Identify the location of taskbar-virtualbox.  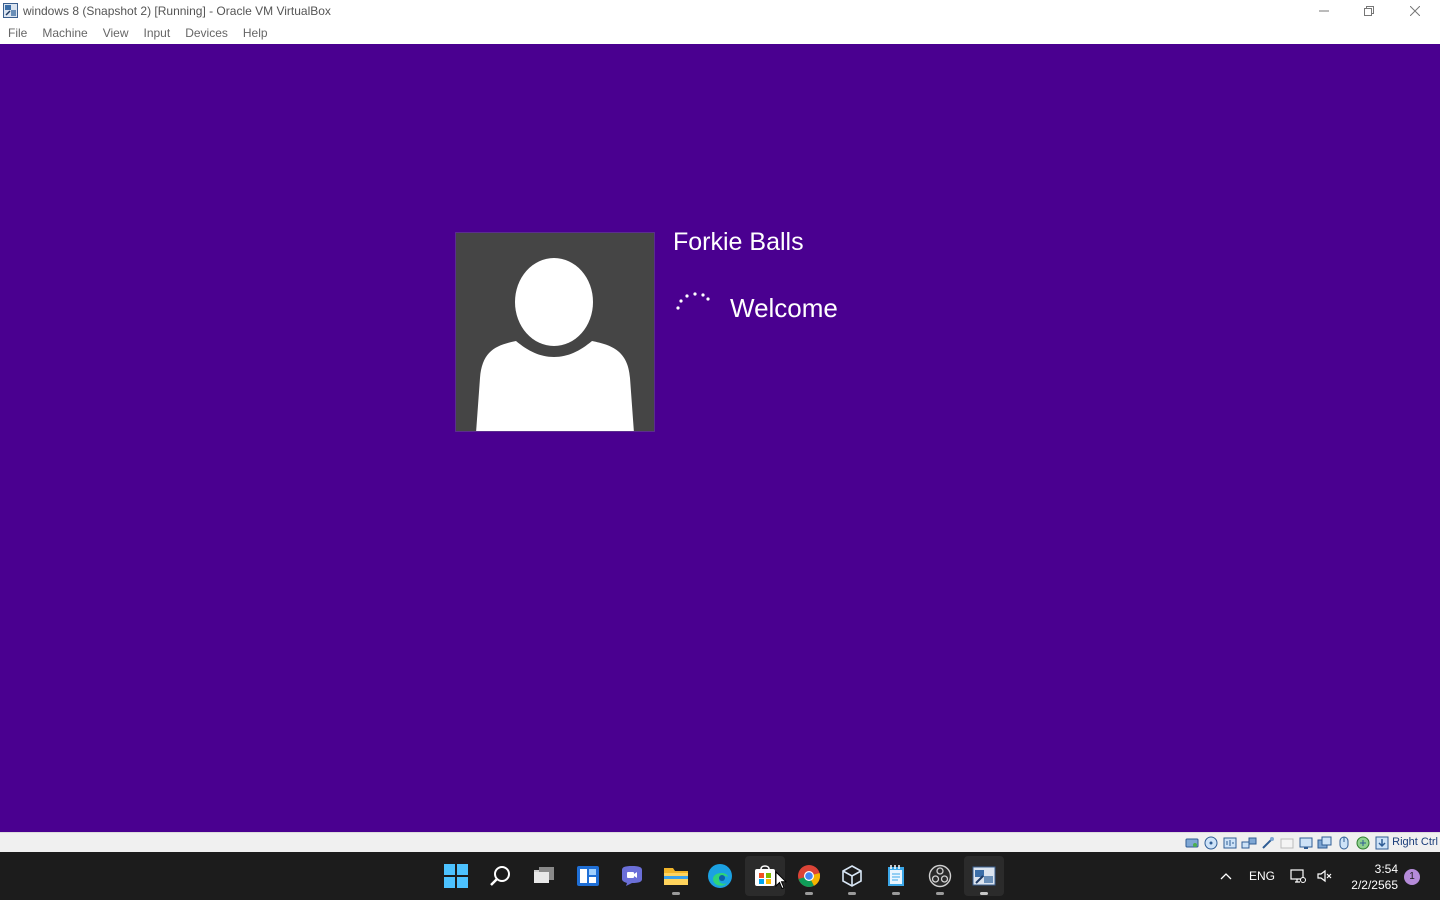
(852, 876).